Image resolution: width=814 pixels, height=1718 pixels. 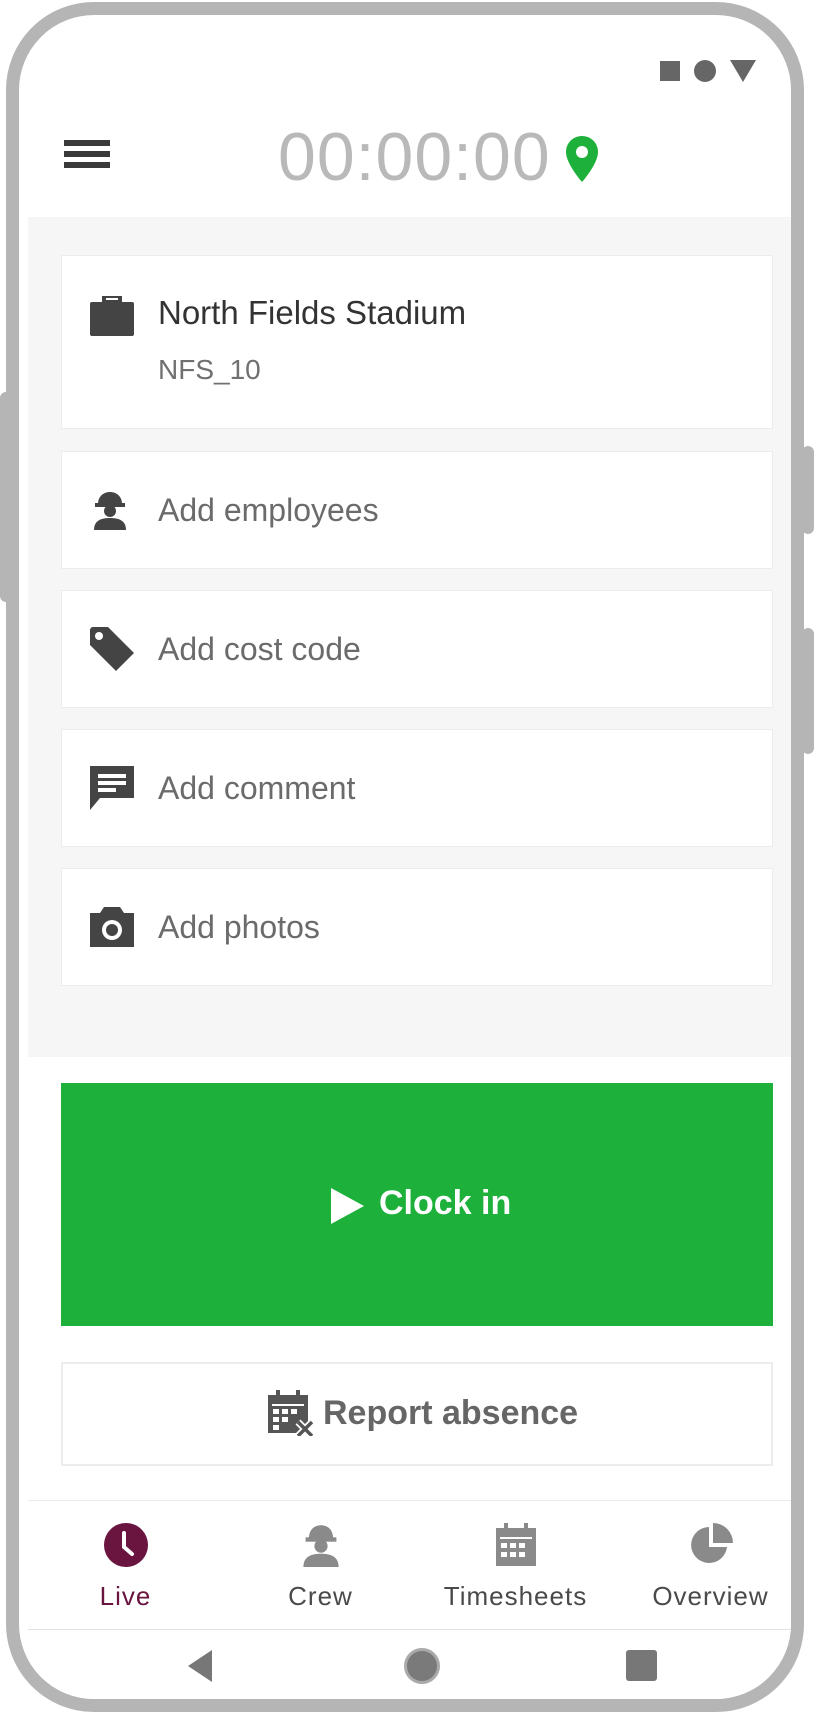 What do you see at coordinates (112, 927) in the screenshot?
I see `camera-icon` at bounding box center [112, 927].